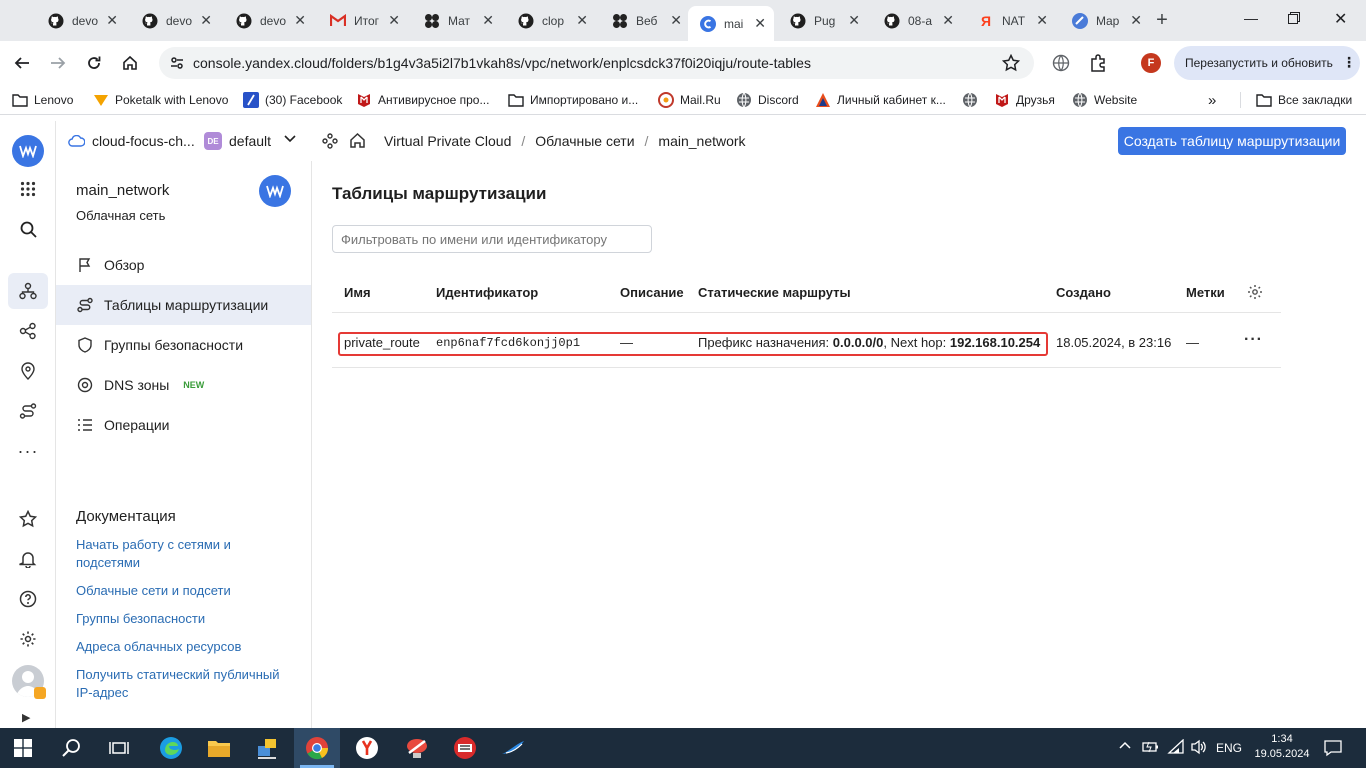  What do you see at coordinates (183, 305) in the screenshot?
I see `nav-item-route-tables: Таблицы маршрутизации` at bounding box center [183, 305].